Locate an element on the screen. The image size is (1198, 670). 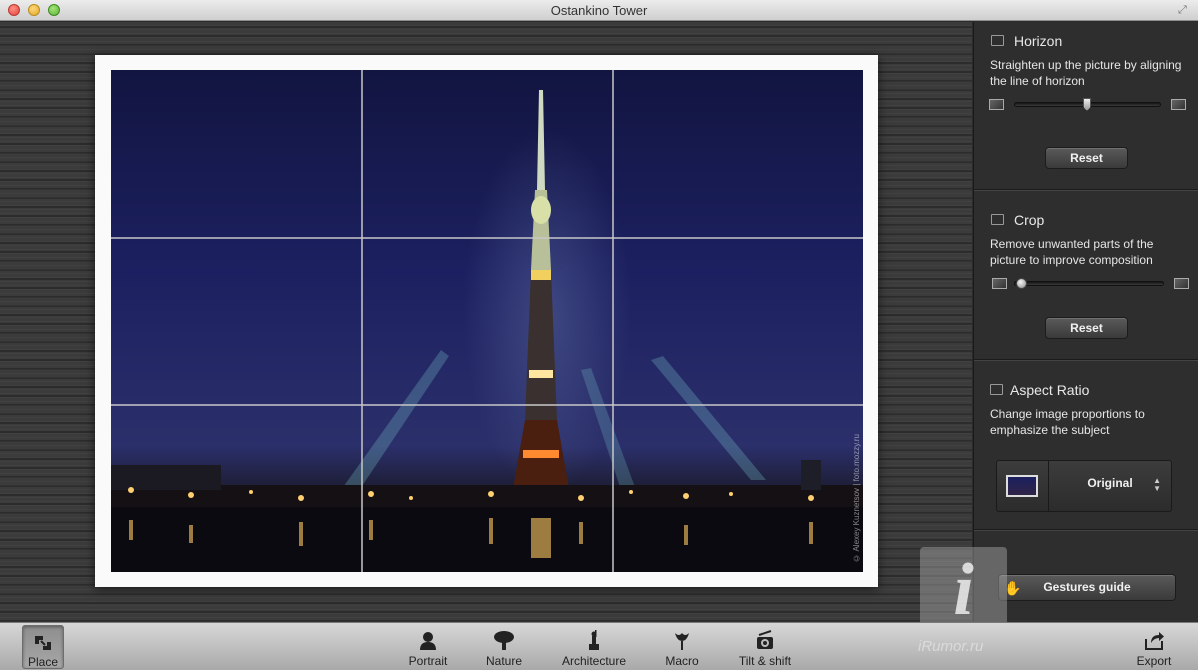
crop-slider-knob is located at coordinates (1021, 283).